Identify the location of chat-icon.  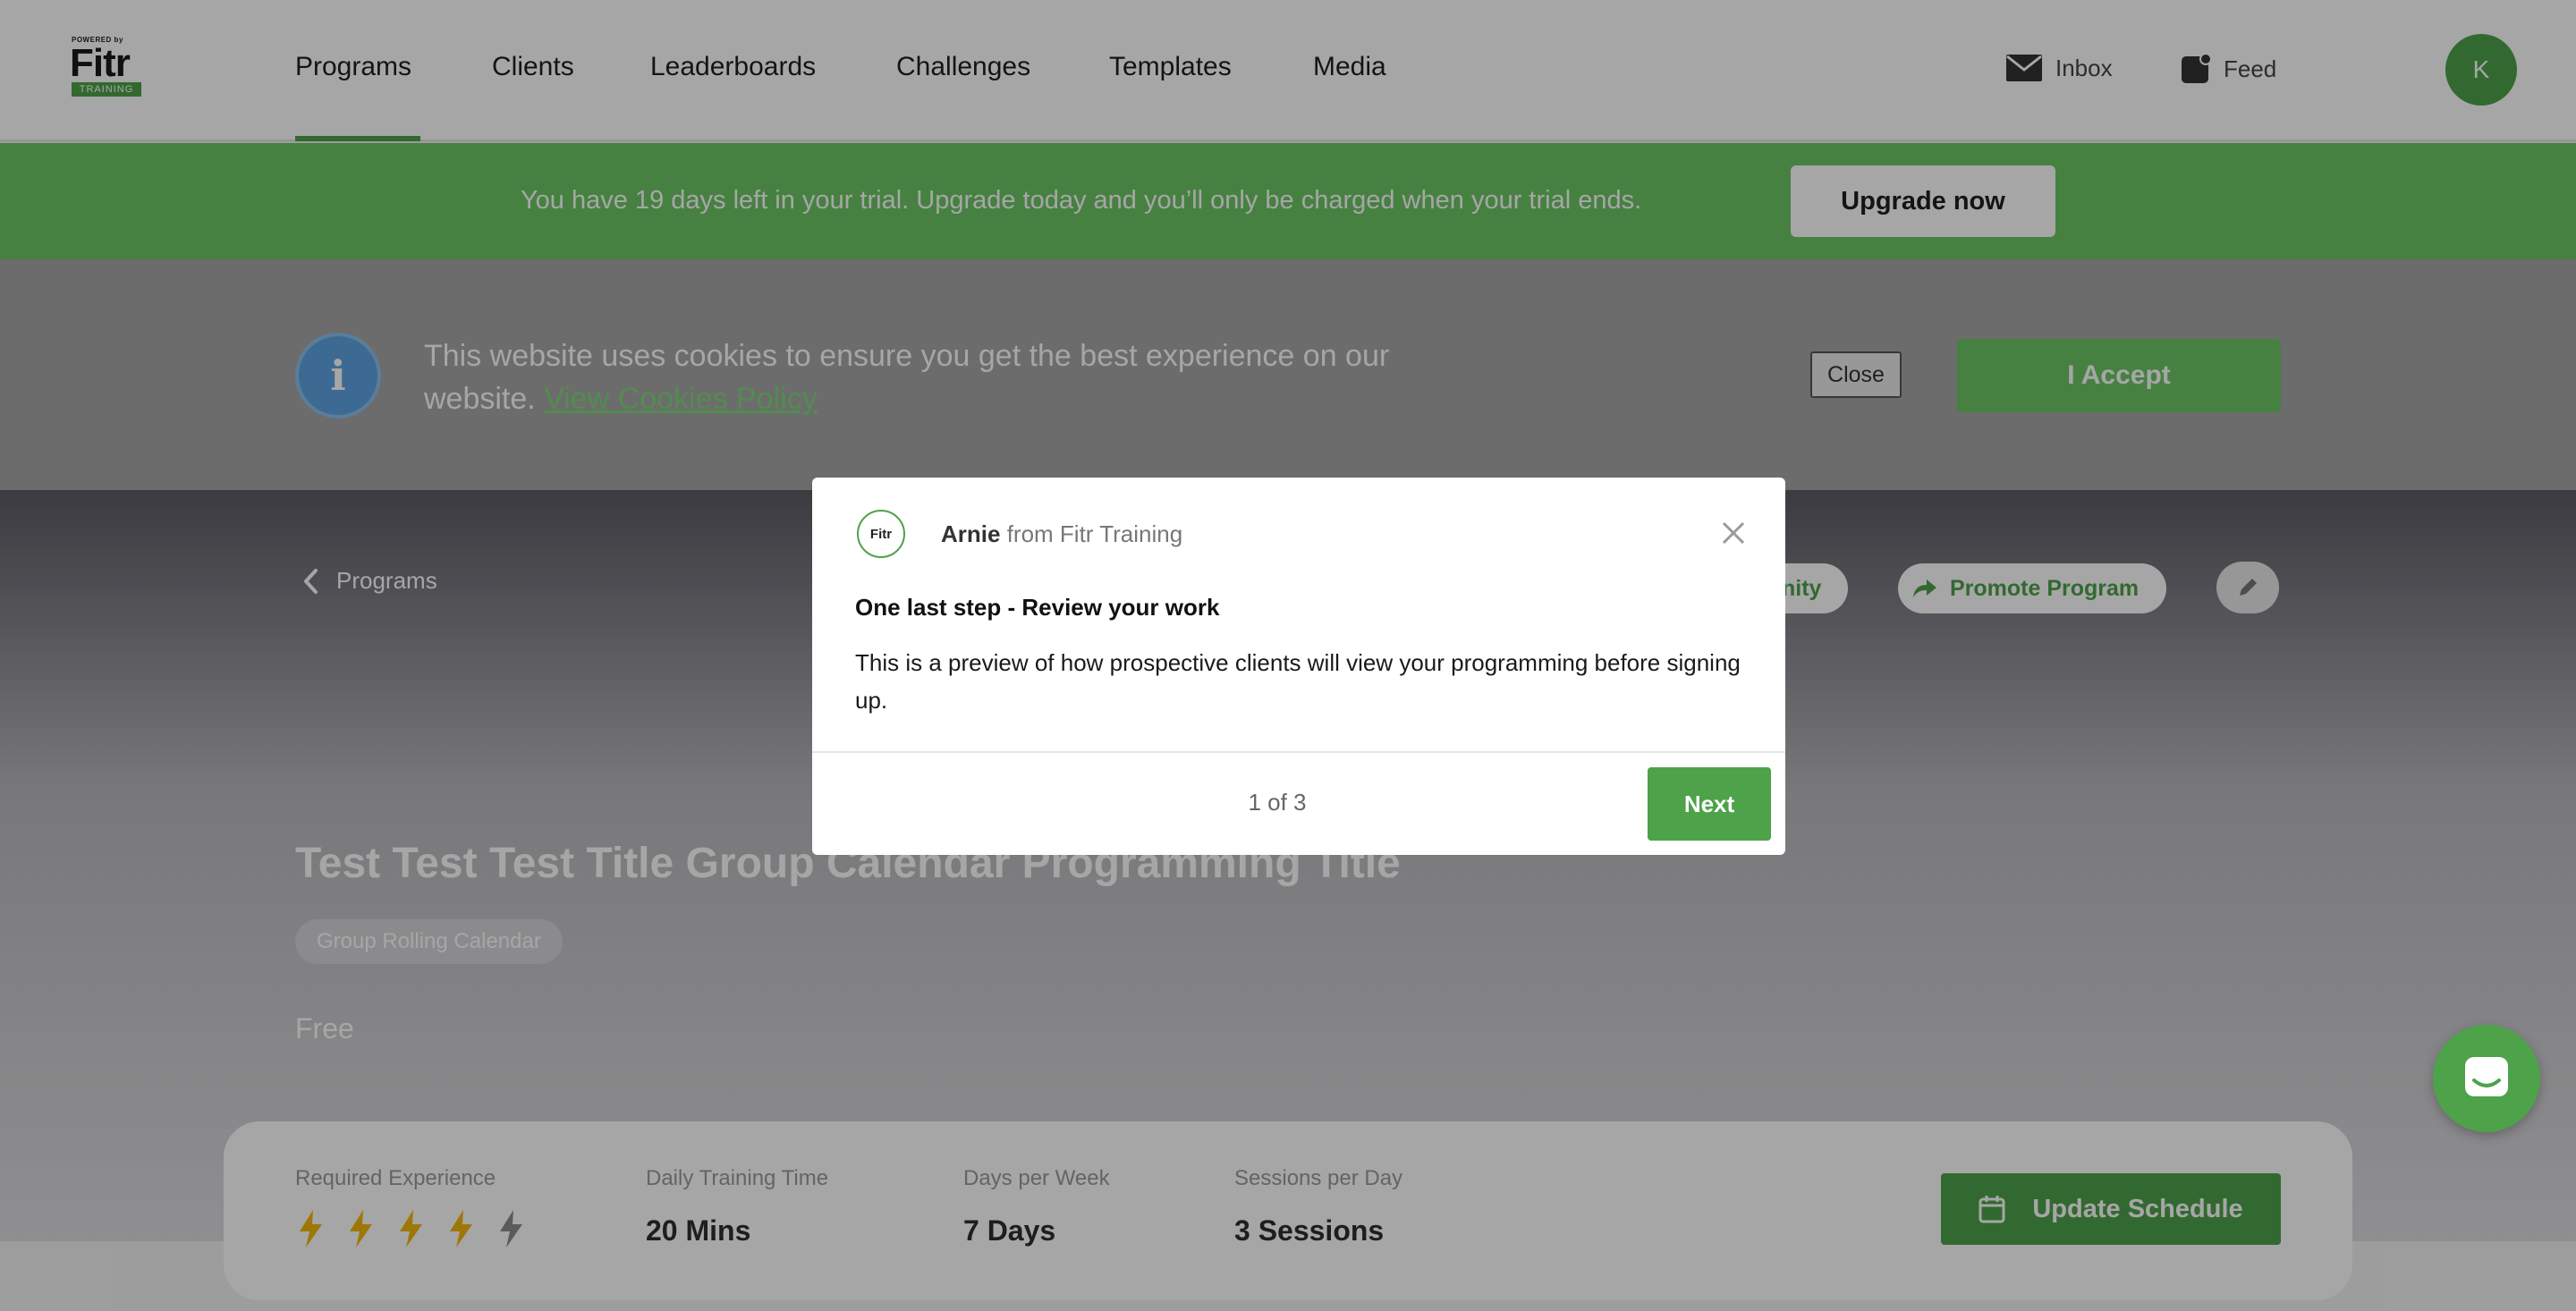
(2486, 1076).